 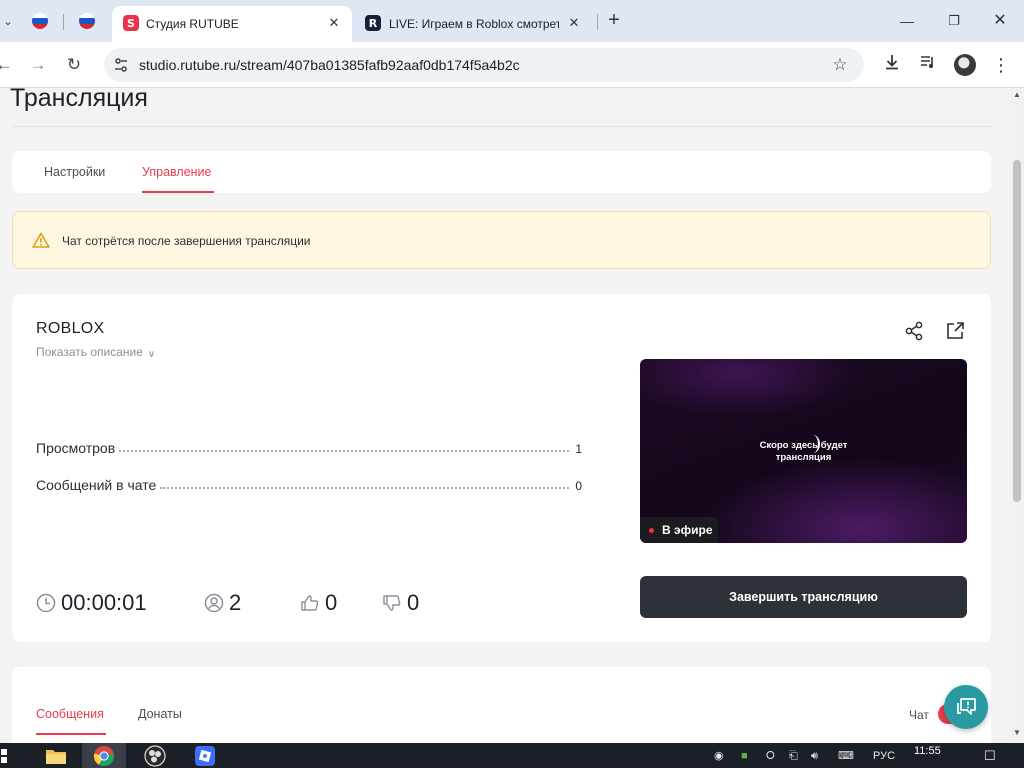 What do you see at coordinates (651, 530) in the screenshot?
I see `live-dot-icon` at bounding box center [651, 530].